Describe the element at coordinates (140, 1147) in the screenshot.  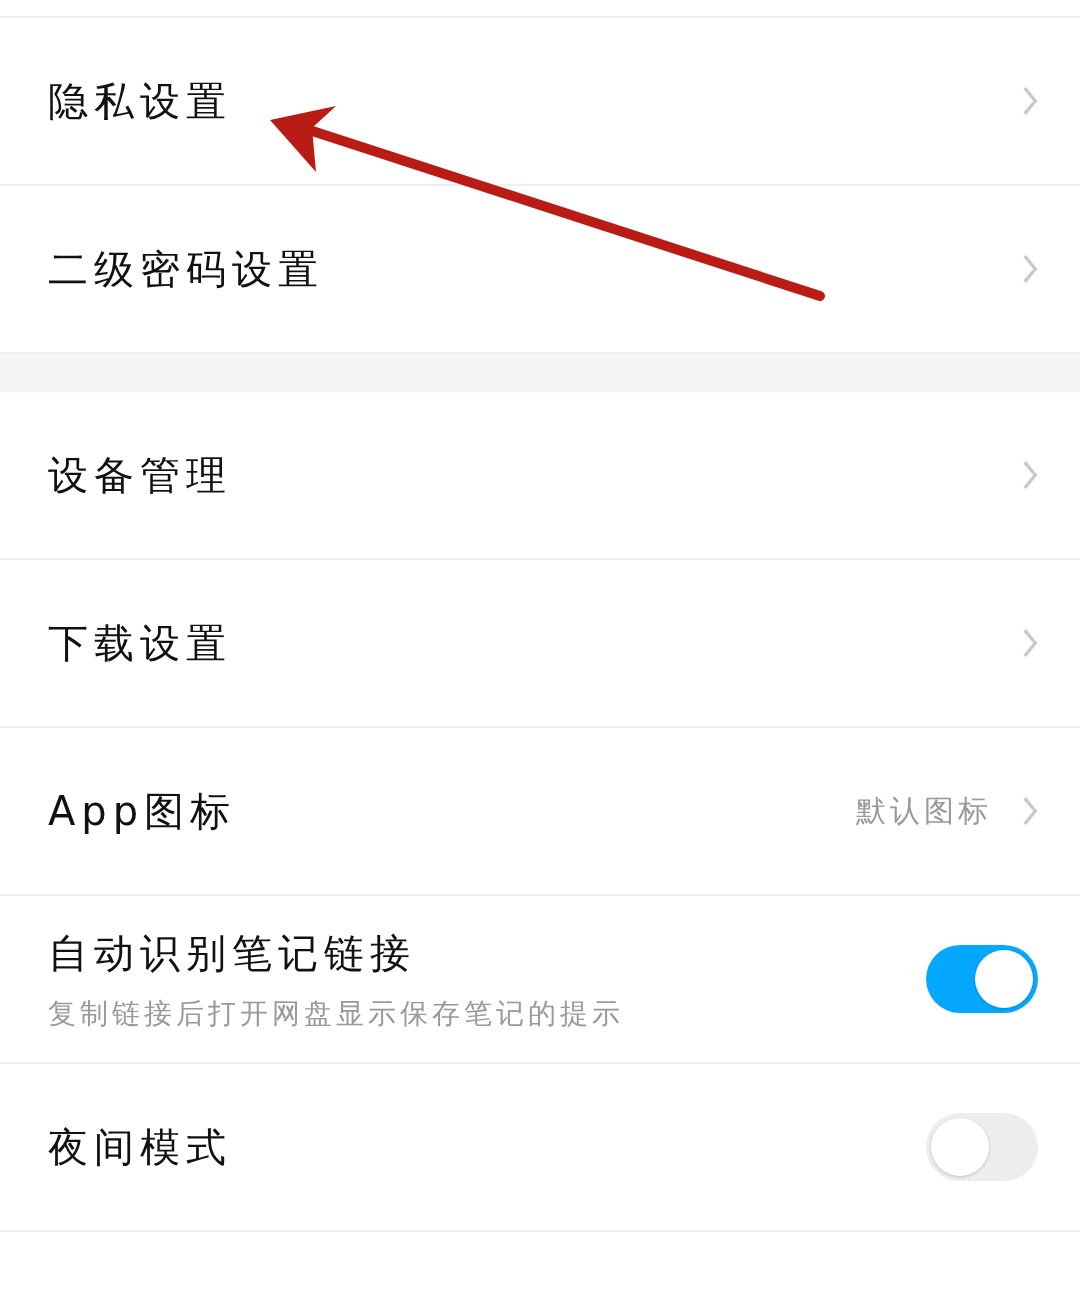
I see `row-title: 夜间模式` at that location.